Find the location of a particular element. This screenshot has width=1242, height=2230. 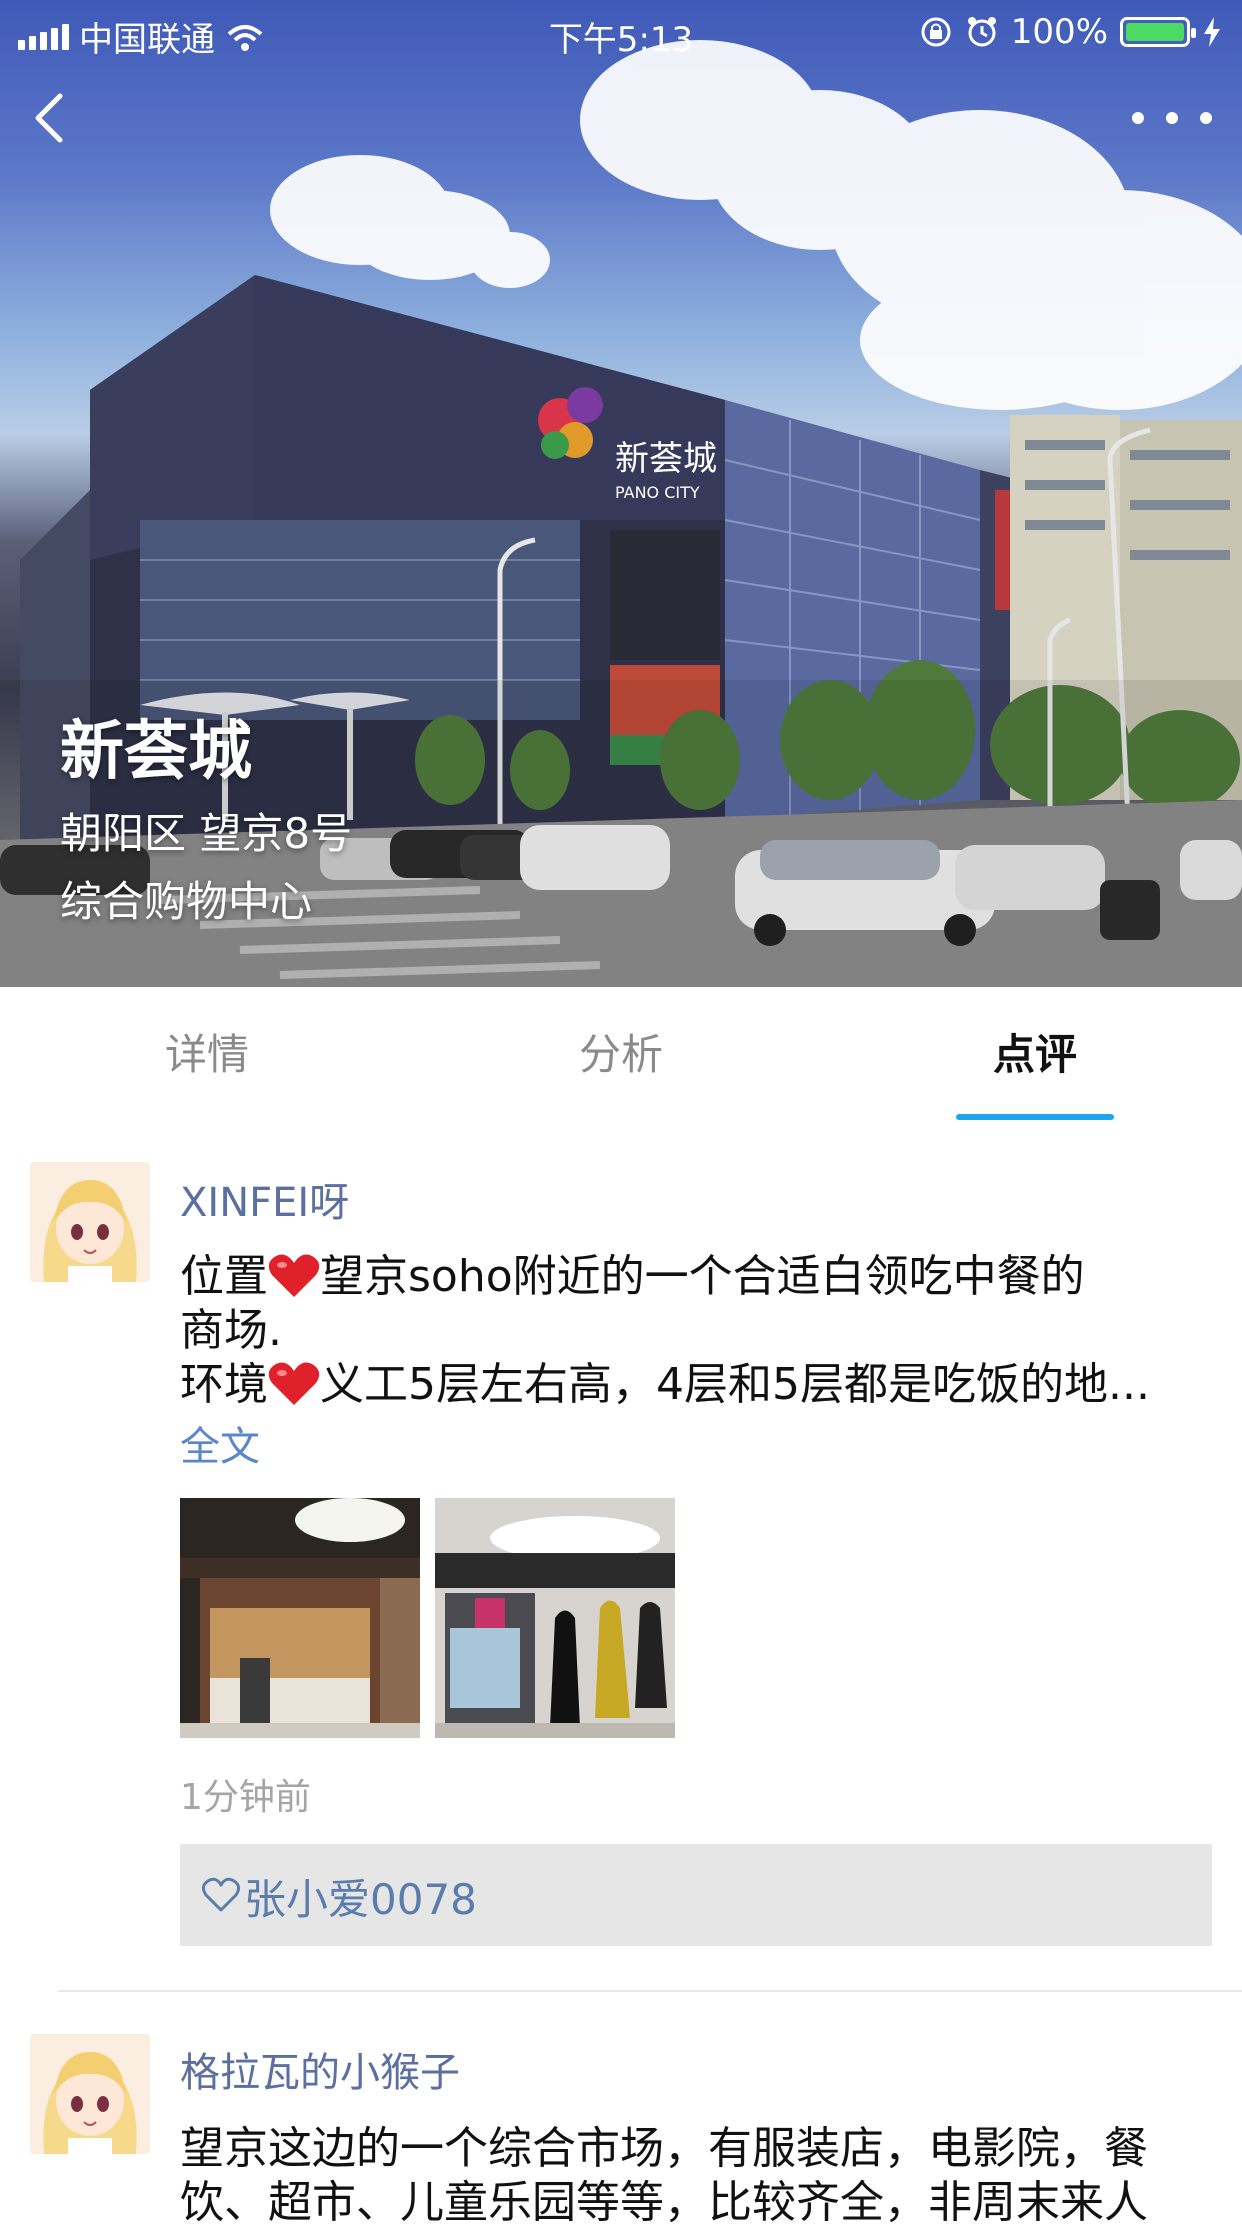

battery-percent: 100% is located at coordinates (1059, 32).